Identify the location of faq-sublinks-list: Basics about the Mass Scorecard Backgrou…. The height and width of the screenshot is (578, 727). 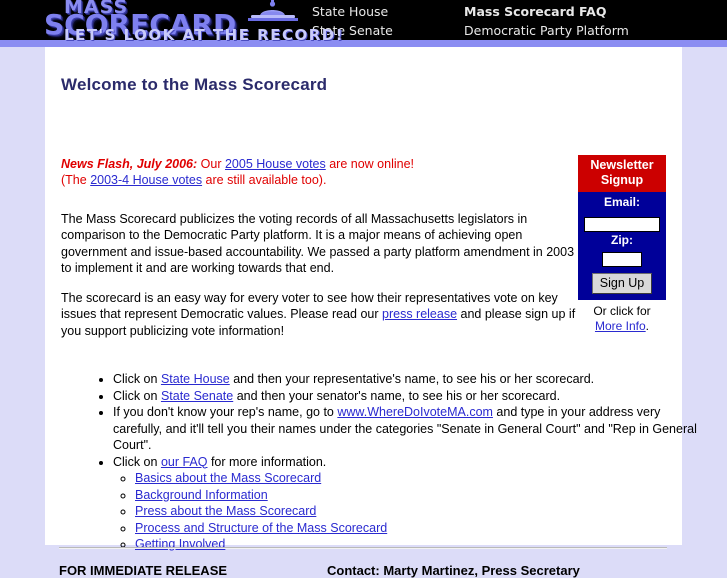
(408, 511).